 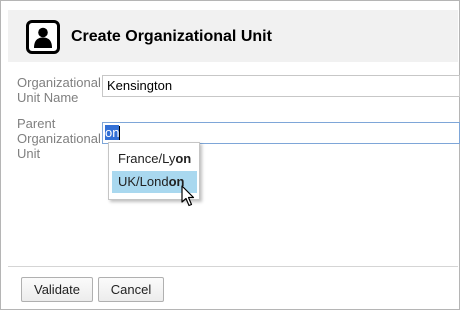 I want to click on parent-ou-selected-text: on, so click(x=112, y=132).